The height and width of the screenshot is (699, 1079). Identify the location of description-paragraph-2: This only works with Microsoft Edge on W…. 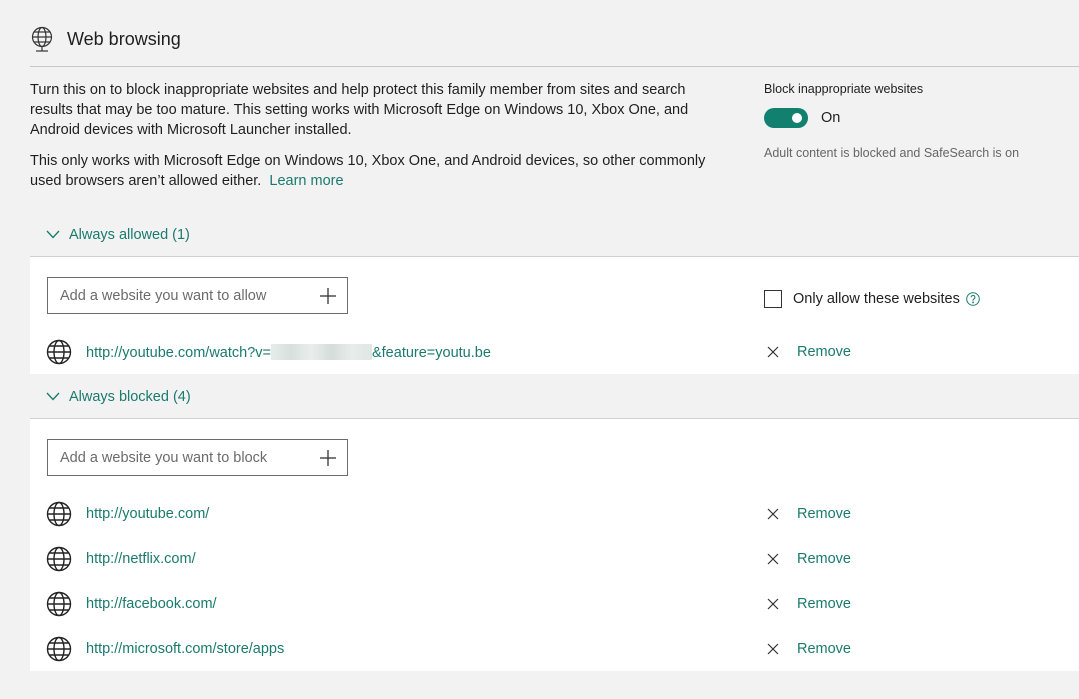
(375, 171).